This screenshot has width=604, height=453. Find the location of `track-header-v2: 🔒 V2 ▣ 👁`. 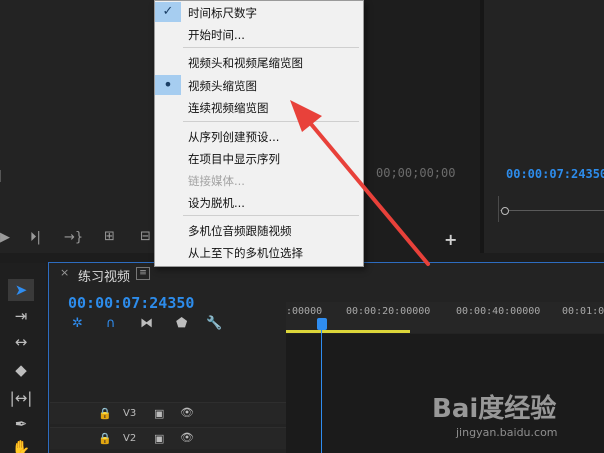

track-header-v2: 🔒 V2 ▣ 👁 is located at coordinates (168, 438).